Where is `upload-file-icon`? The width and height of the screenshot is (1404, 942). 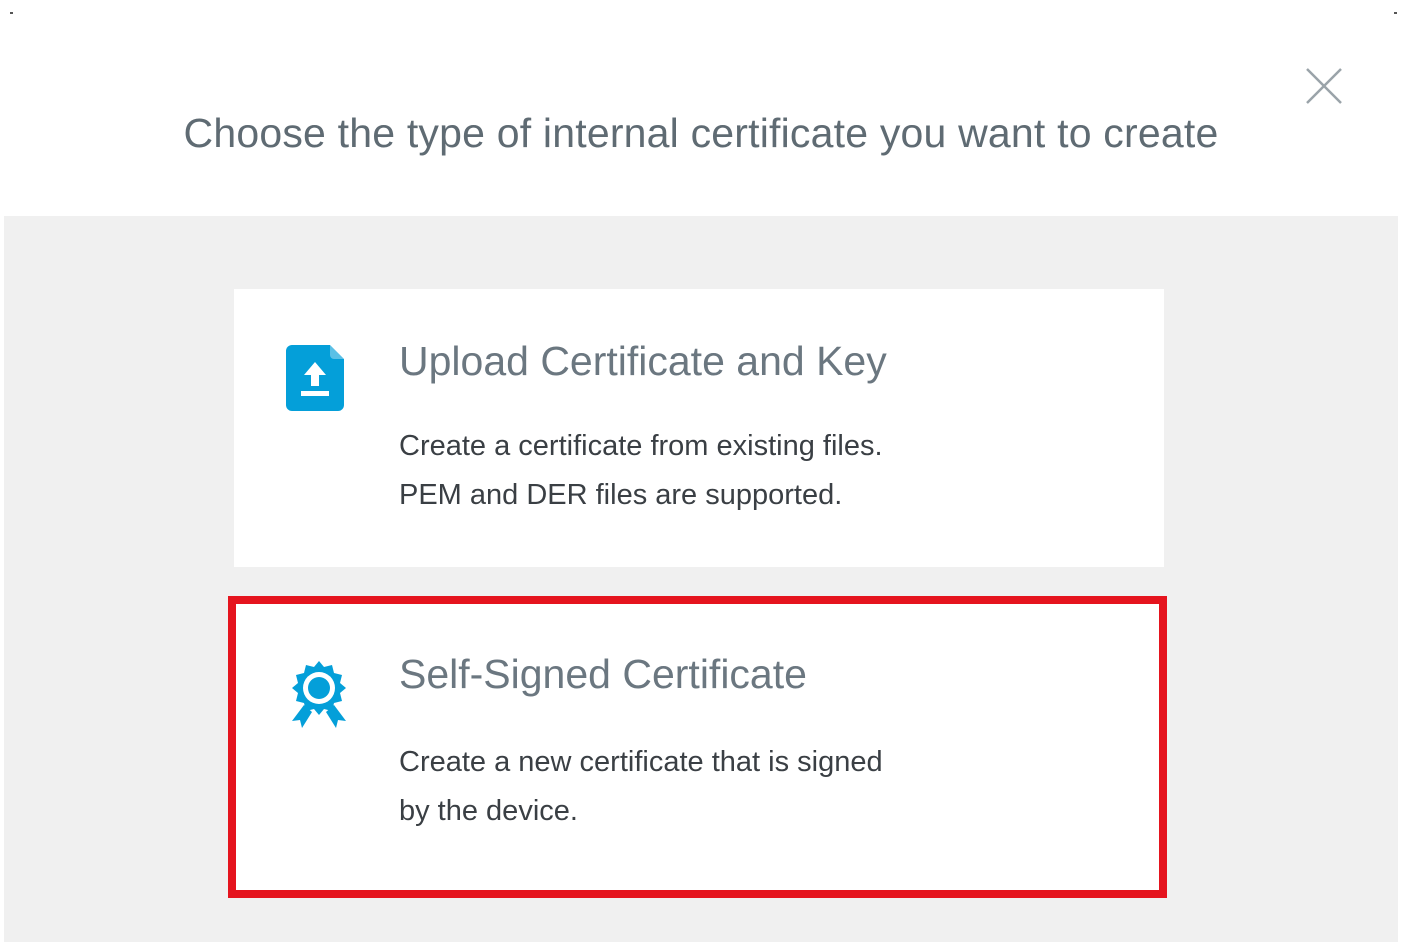 upload-file-icon is located at coordinates (317, 380).